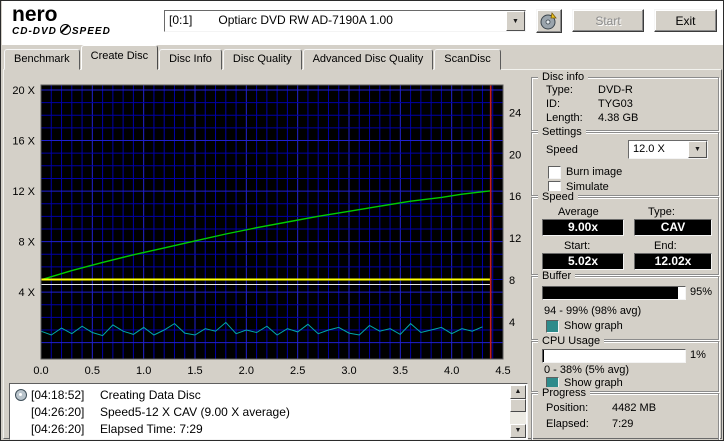 Image resolution: width=724 pixels, height=441 pixels. Describe the element at coordinates (698, 355) in the screenshot. I see `cpu-percent: 1%` at that location.